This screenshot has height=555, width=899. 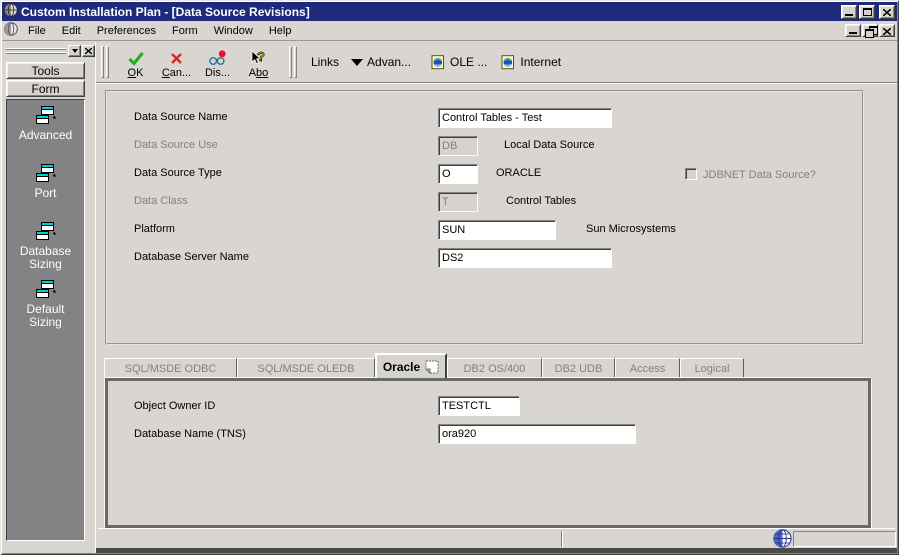 What do you see at coordinates (887, 30) in the screenshot?
I see `mdi-close-button` at bounding box center [887, 30].